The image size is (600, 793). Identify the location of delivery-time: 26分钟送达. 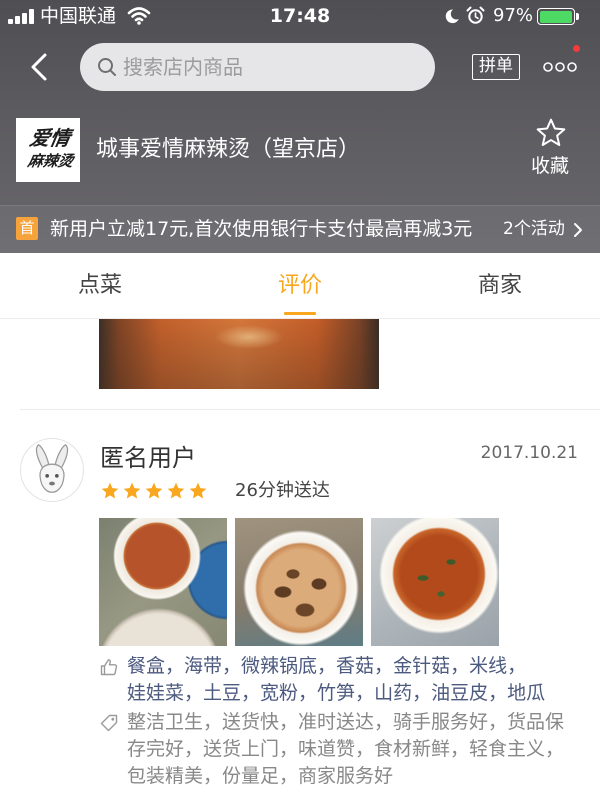
(282, 490).